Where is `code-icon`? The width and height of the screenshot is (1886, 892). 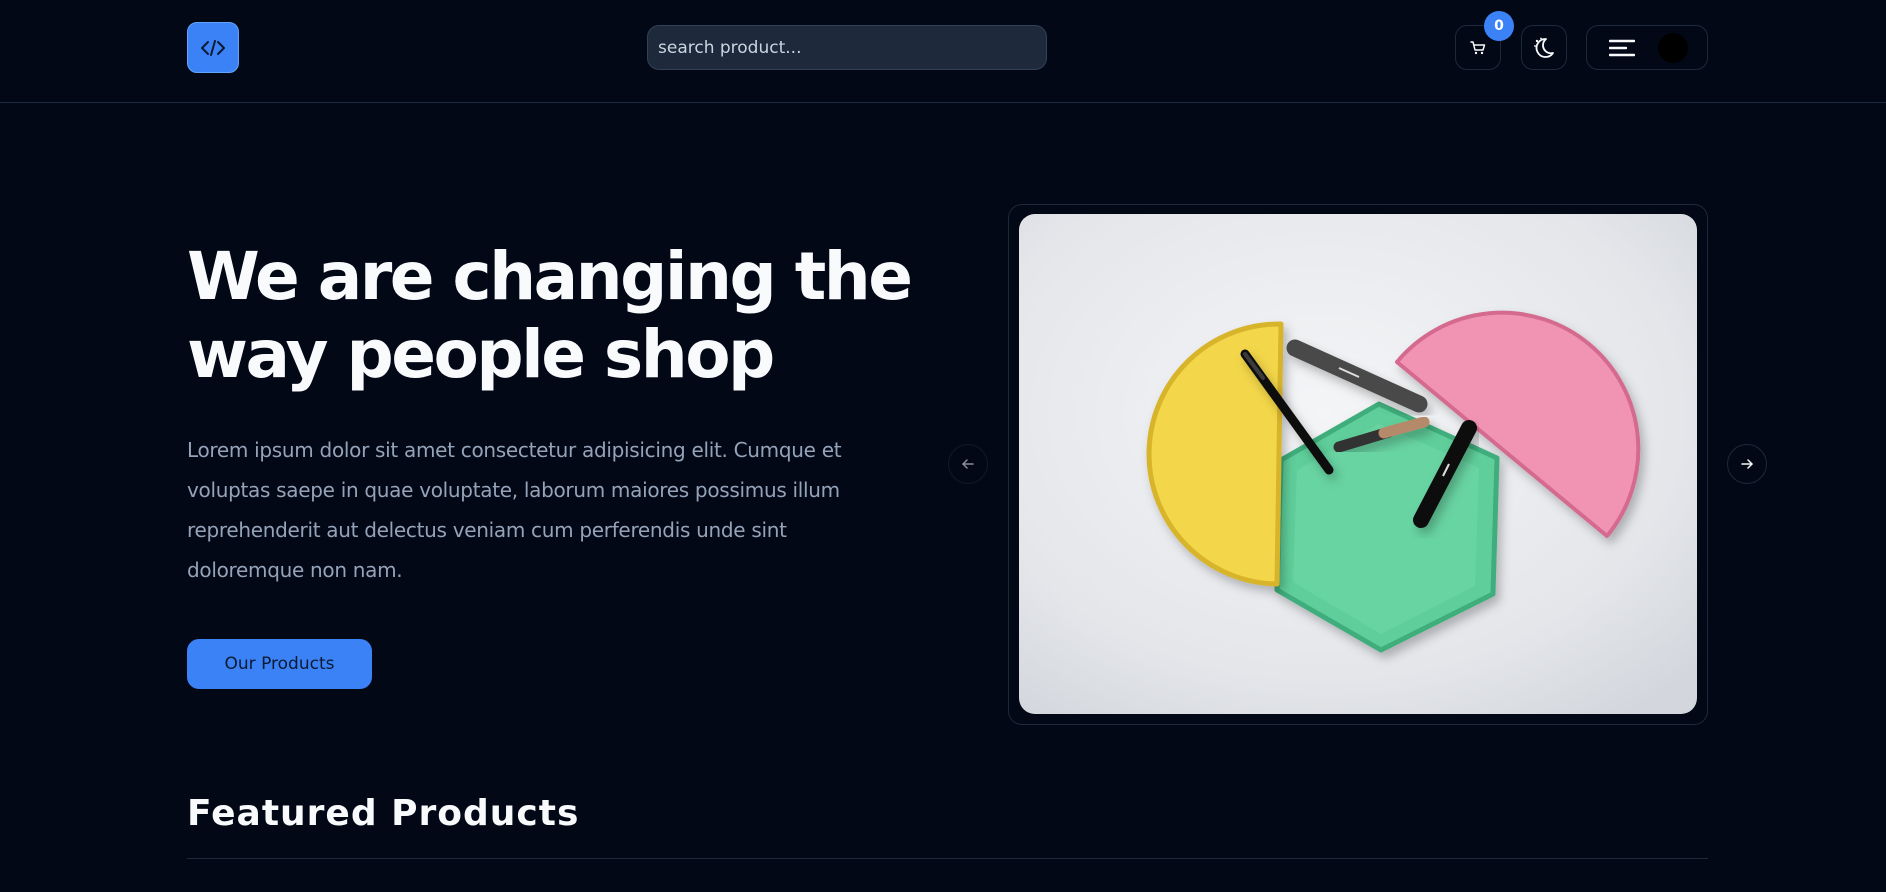 code-icon is located at coordinates (213, 47).